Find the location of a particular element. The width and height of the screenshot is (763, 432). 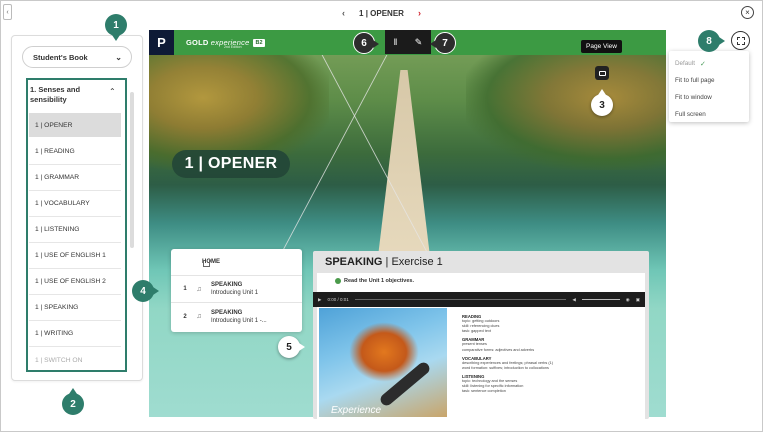

volume-icon: ◀ is located at coordinates (573, 300).